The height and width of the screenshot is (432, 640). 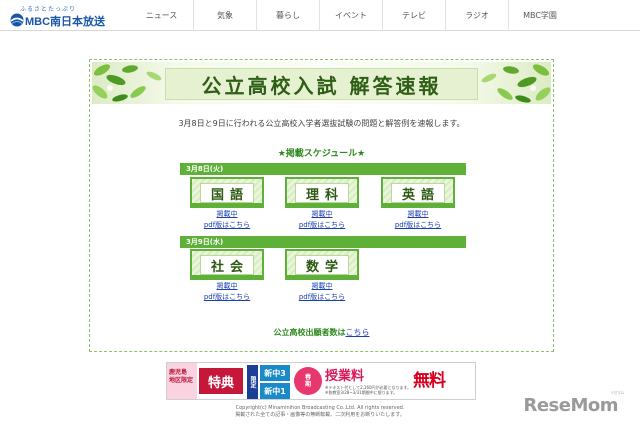 I want to click on nav-item-news: ニュース, so click(x=161, y=15).